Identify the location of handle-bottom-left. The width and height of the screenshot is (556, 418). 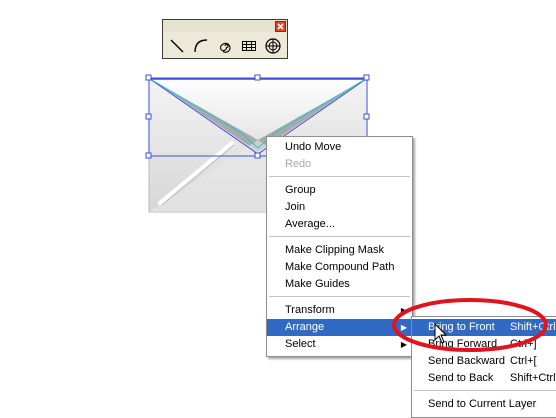
(148, 155).